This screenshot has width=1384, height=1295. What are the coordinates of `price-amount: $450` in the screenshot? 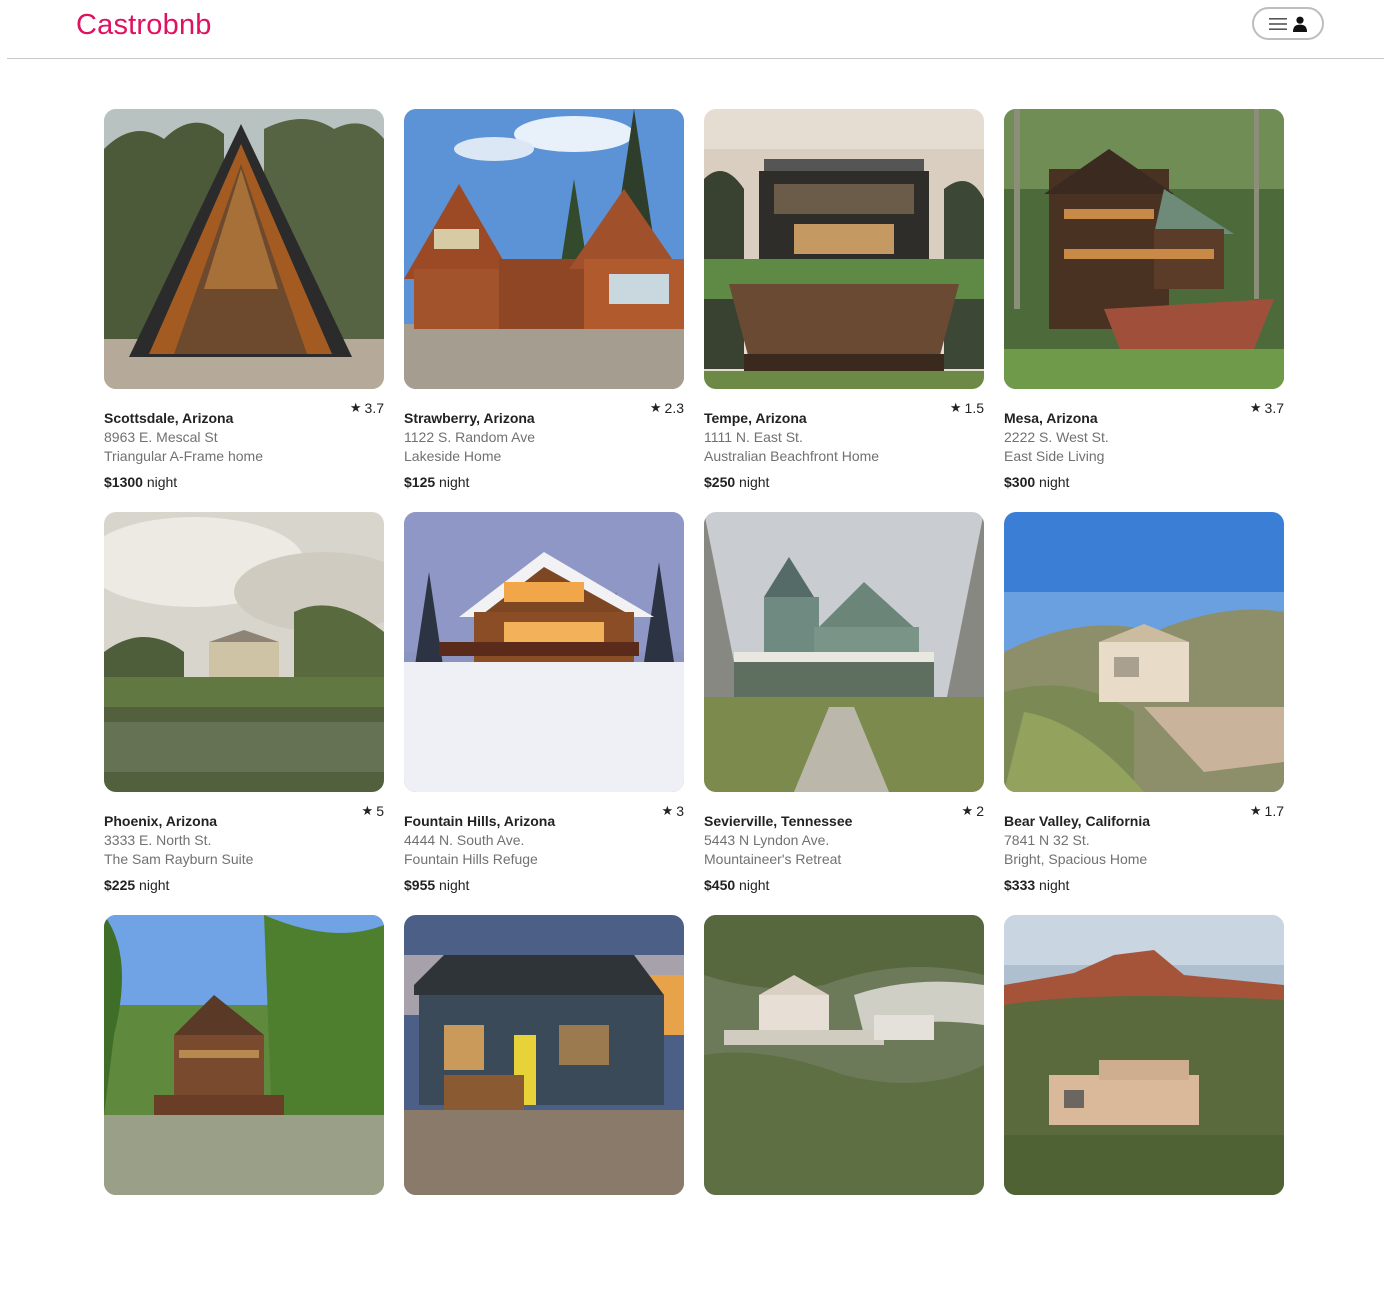 It's located at (720, 885).